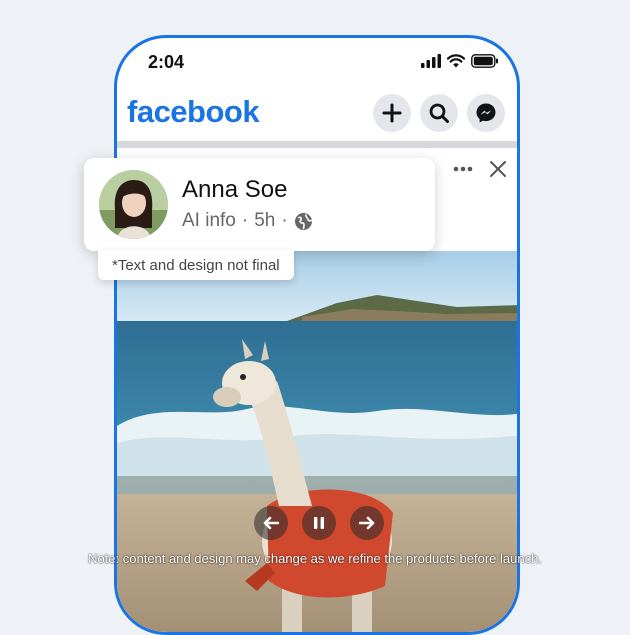 This screenshot has width=630, height=635. Describe the element at coordinates (317, 114) in the screenshot. I see `app-header: facebook` at that location.